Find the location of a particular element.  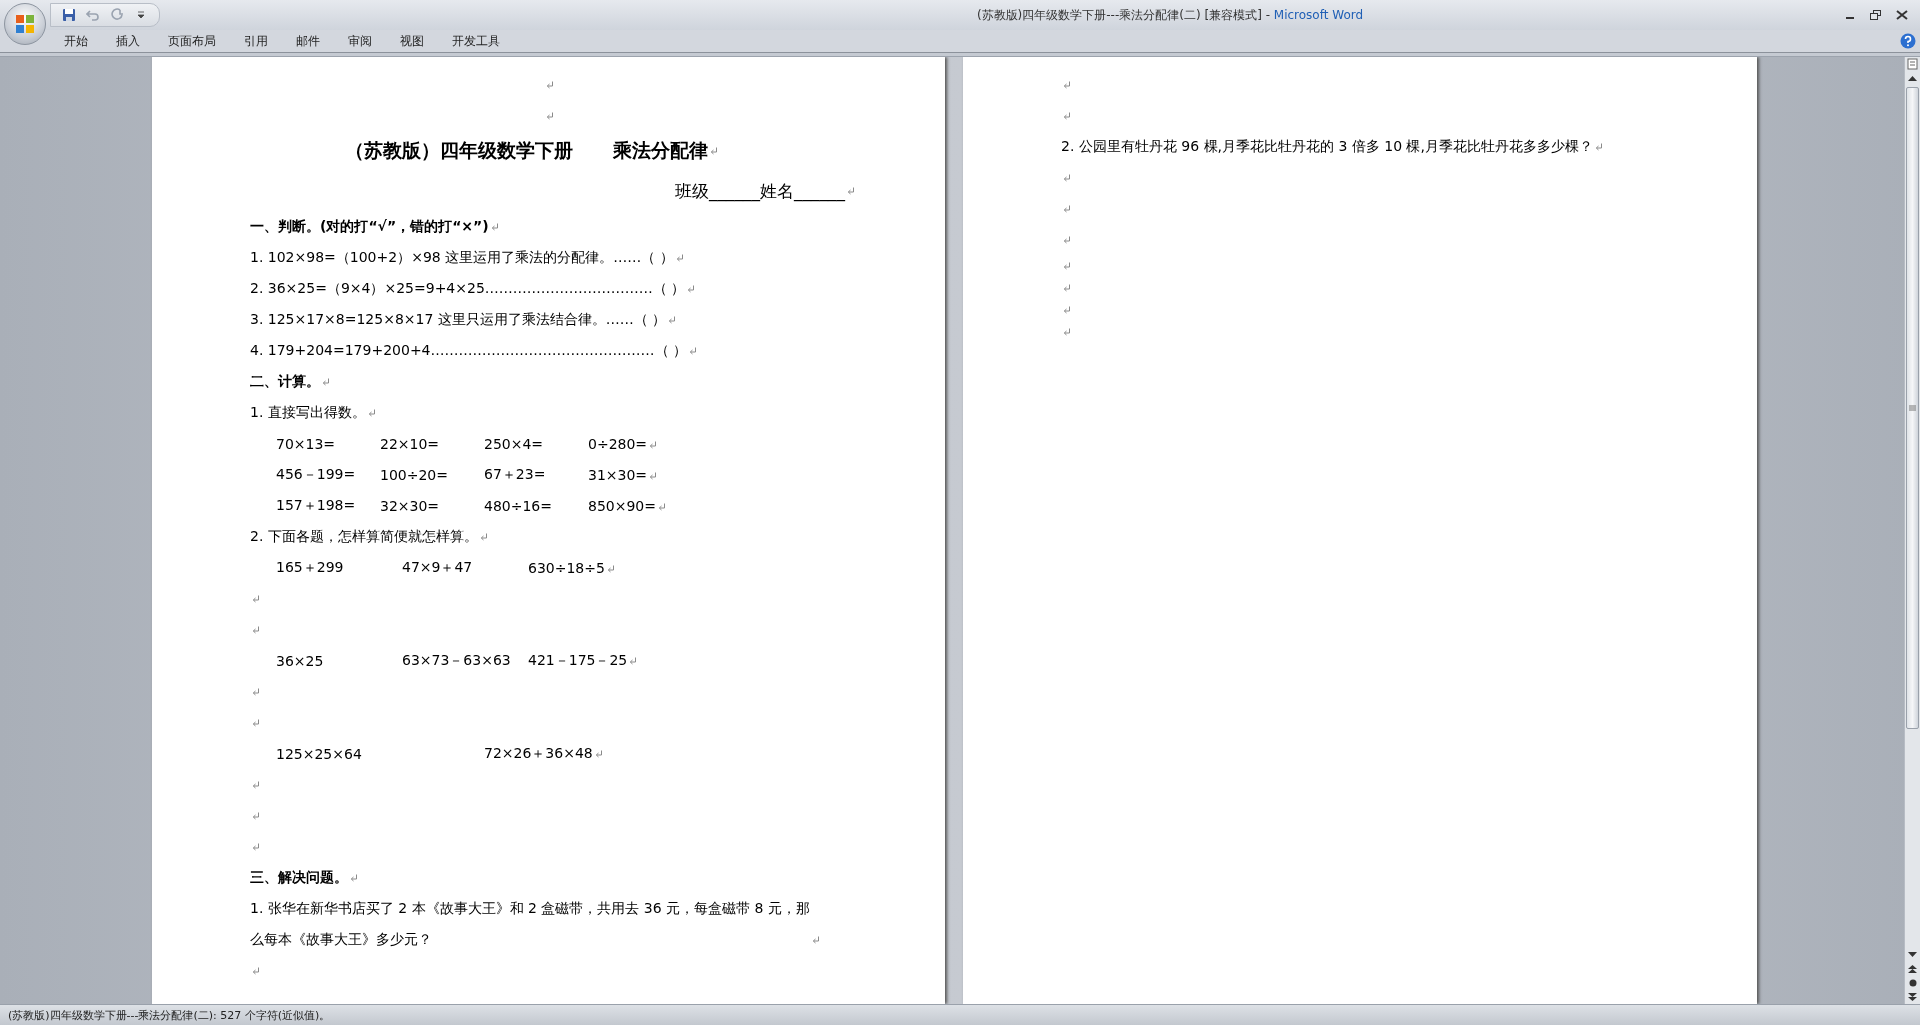

ribbon-tab: 开发工具 is located at coordinates (476, 41).